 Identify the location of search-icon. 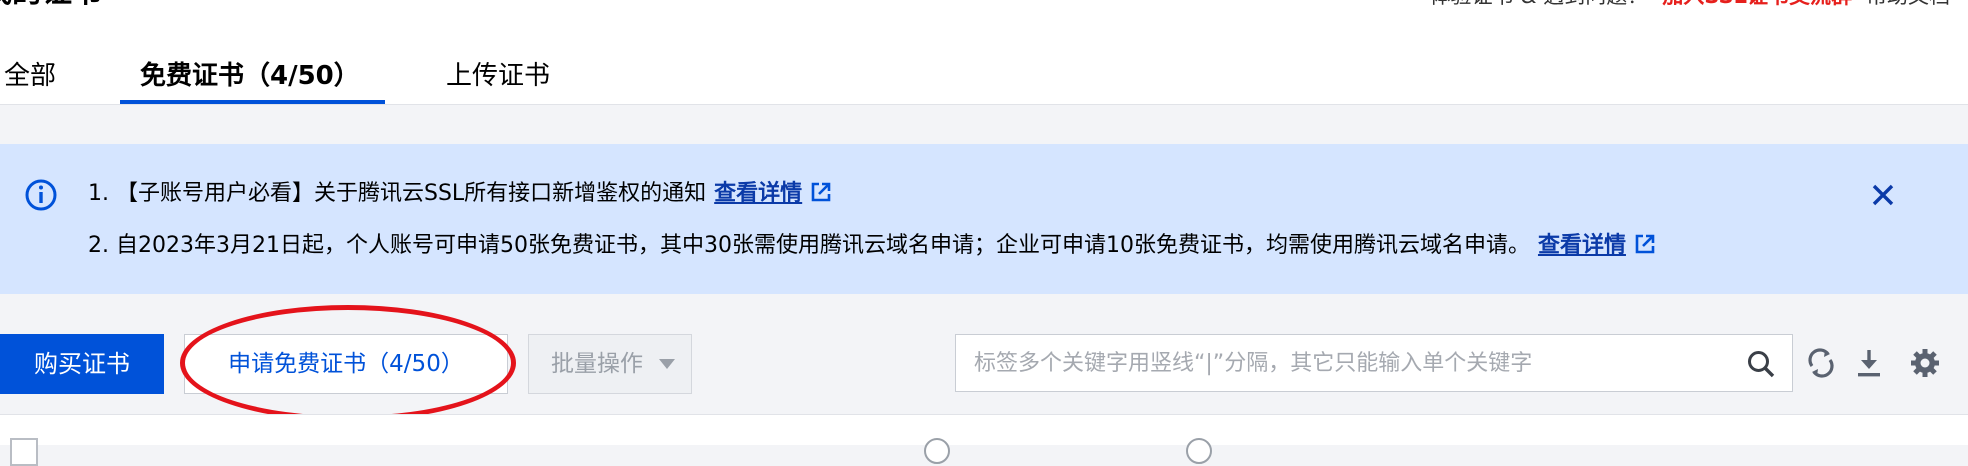
(1761, 364).